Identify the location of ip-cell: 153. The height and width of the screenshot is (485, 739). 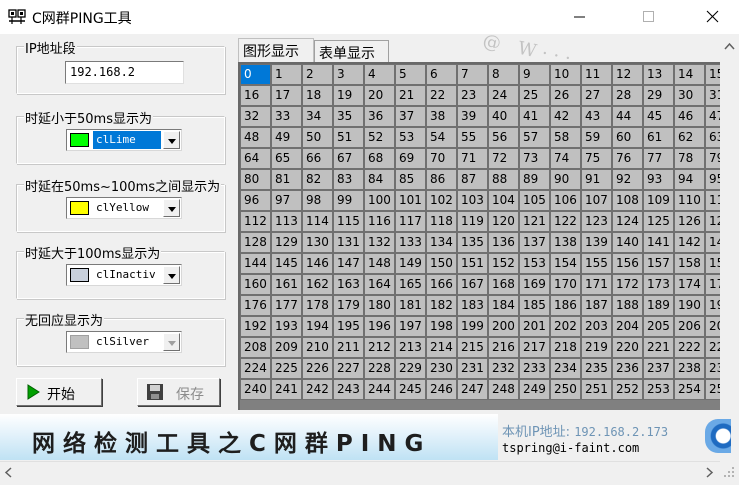
(534, 263).